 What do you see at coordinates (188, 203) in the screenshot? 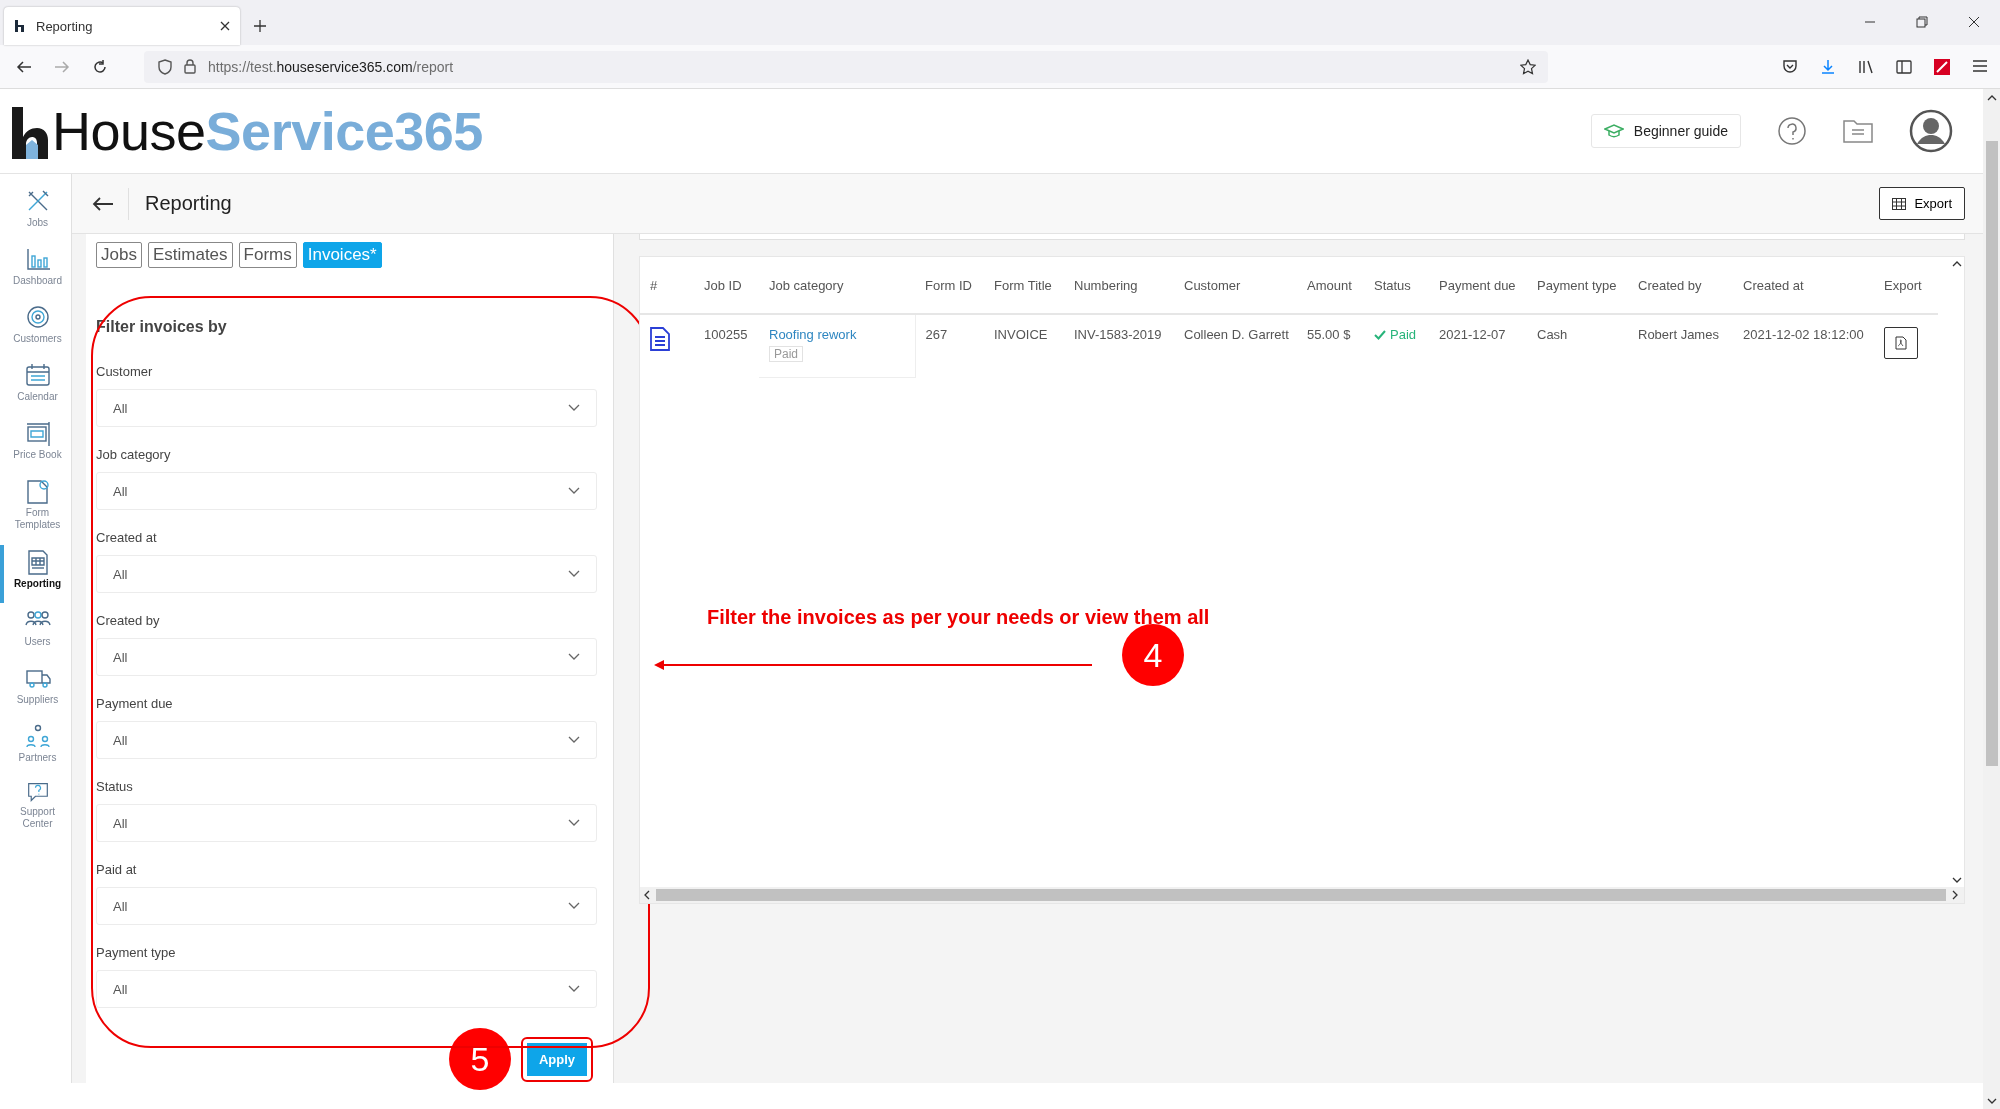
I see `page-title: Reporting` at bounding box center [188, 203].